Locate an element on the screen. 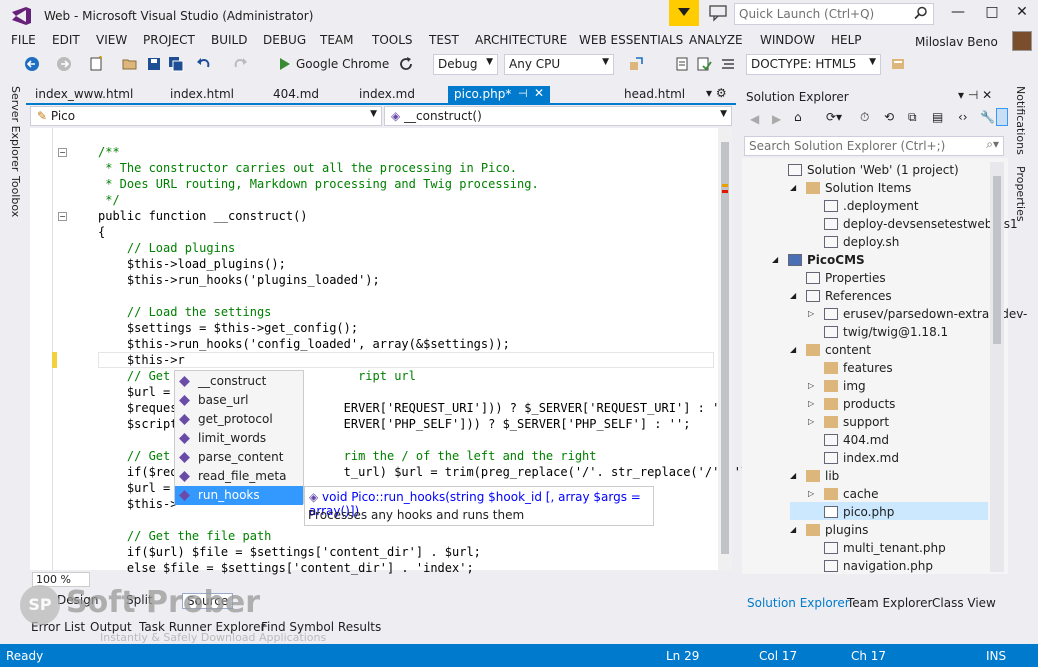 The image size is (1038, 667). menu-analyze: ANALYZE is located at coordinates (716, 40).